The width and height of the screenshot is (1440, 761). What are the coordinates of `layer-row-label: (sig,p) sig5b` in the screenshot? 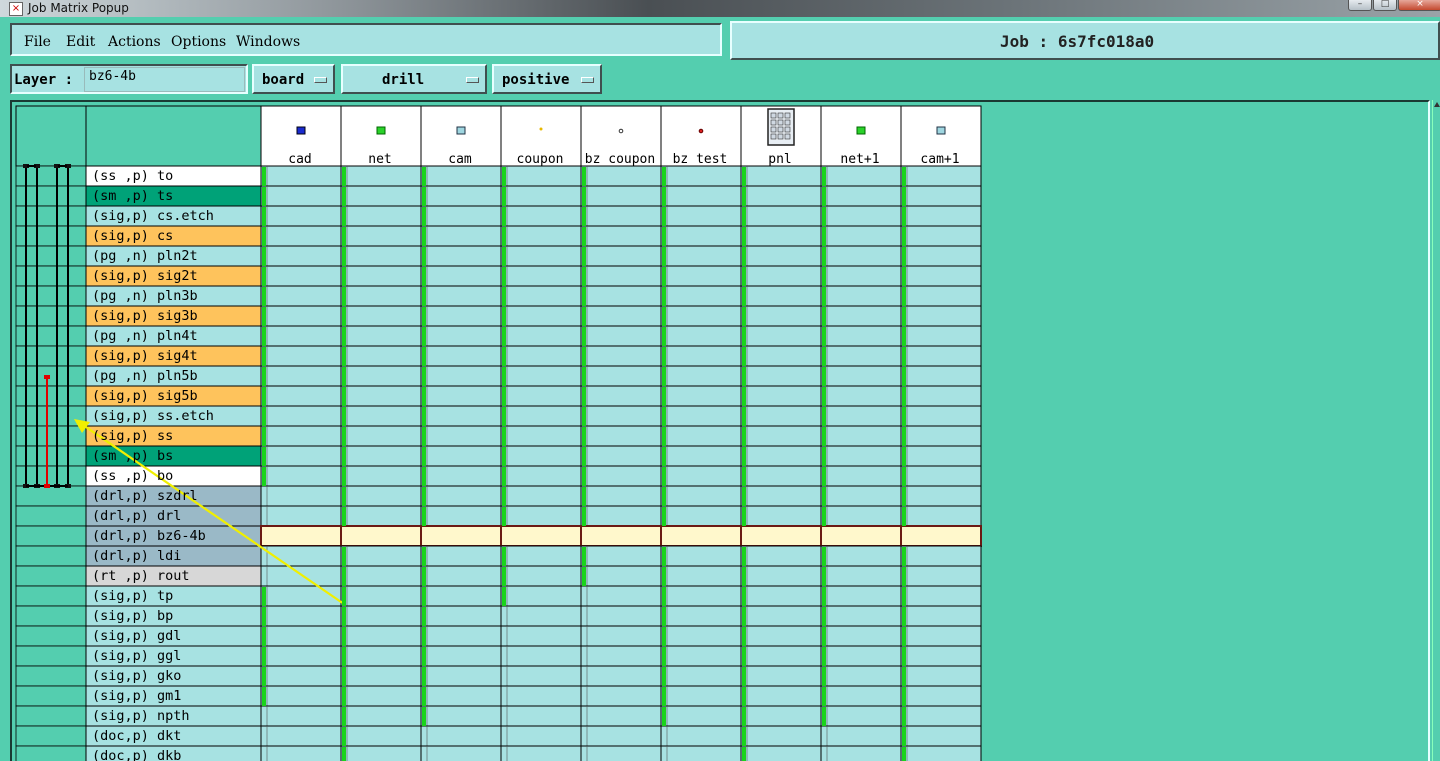 It's located at (174, 396).